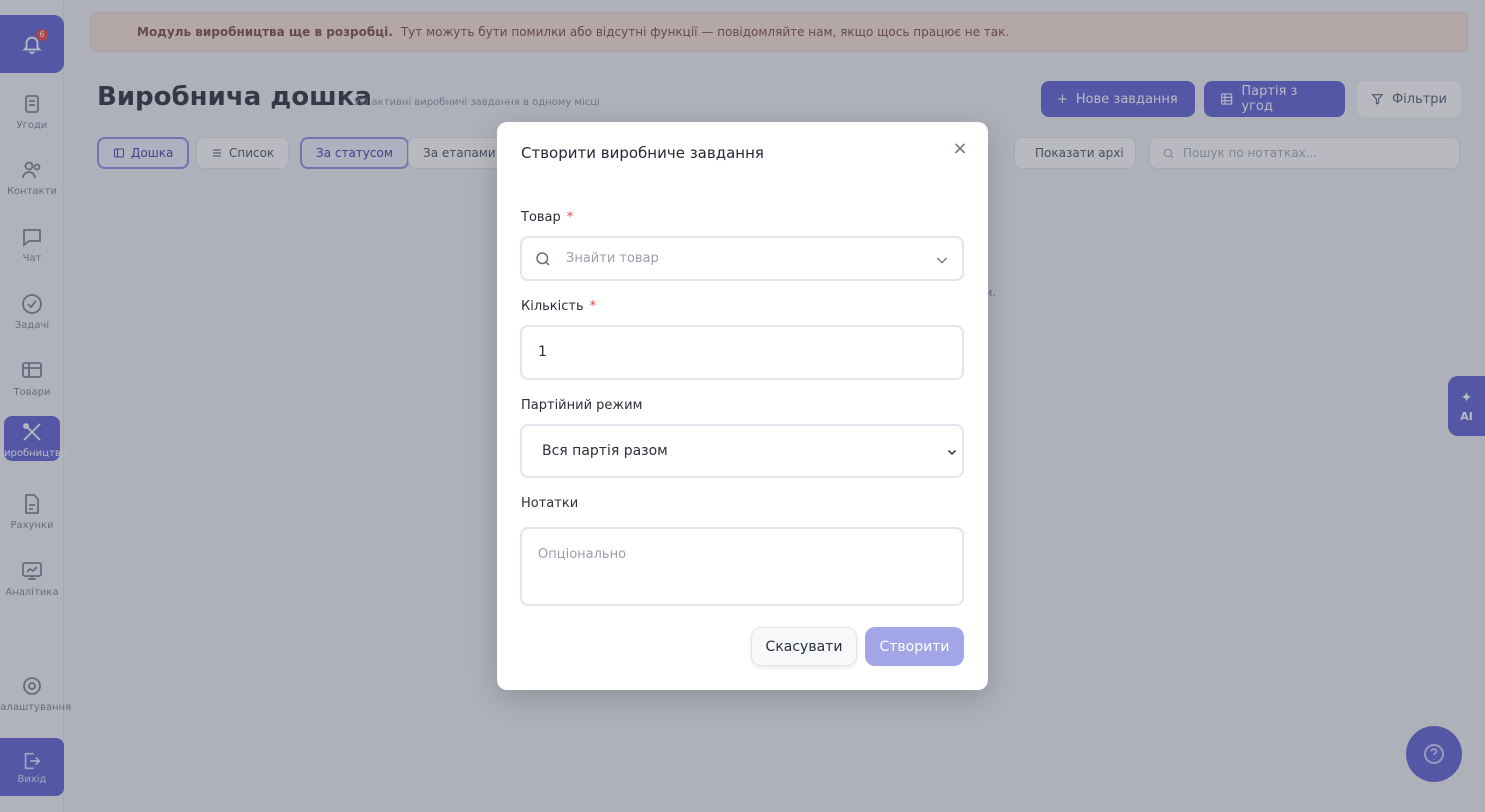 The height and width of the screenshot is (812, 1485). Describe the element at coordinates (914, 646) in the screenshot. I see `create-button: Створити` at that location.